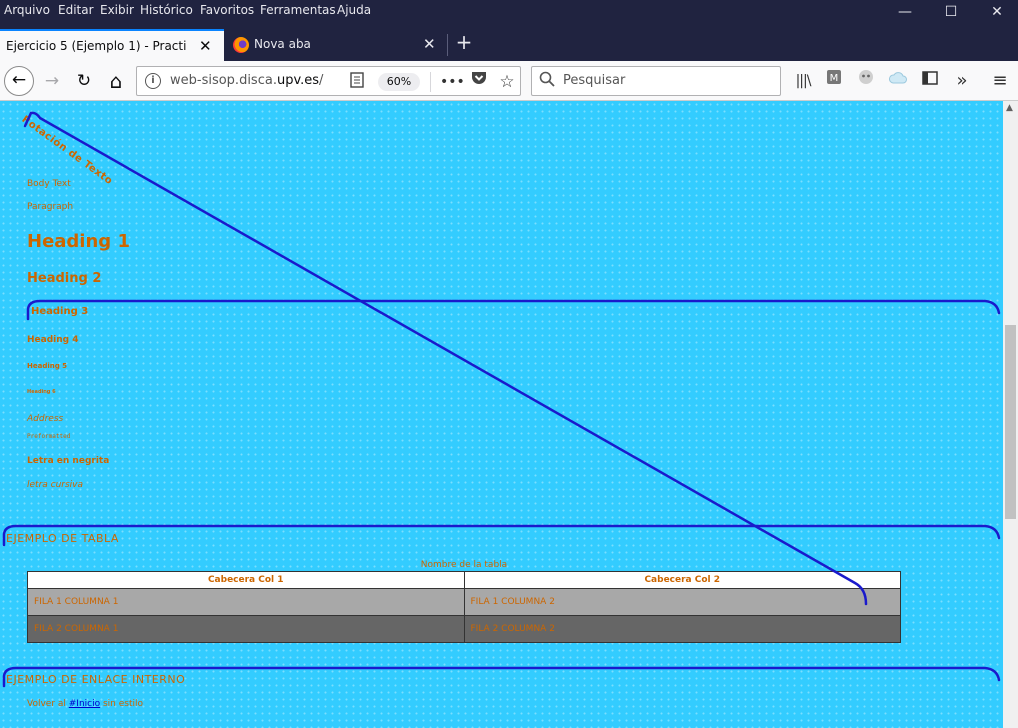  I want to click on url-prefix: web-sisop.disca., so click(223, 80).